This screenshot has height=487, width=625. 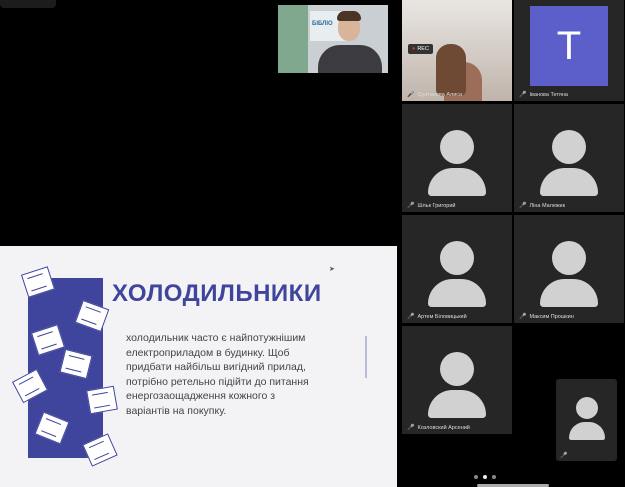 I want to click on participant-name: 🎤 Козловский Арсений, so click(x=438, y=428).